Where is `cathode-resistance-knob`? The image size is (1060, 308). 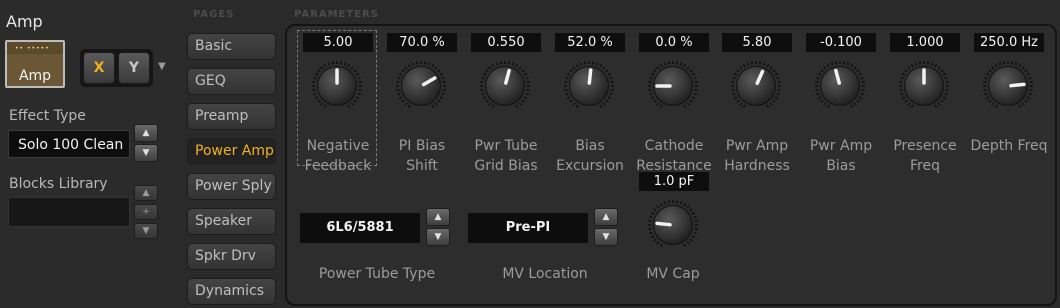
cathode-resistance-knob is located at coordinates (673, 86).